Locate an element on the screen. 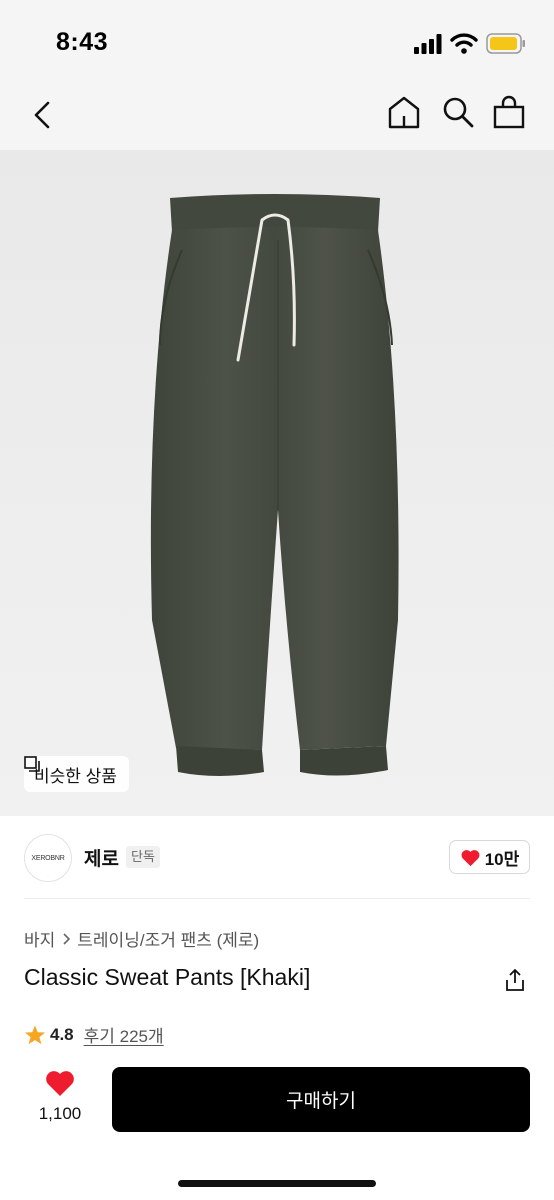  breadcrumb: 바지 트레이닝/조거 팬츠 (제로) is located at coordinates (141, 938).